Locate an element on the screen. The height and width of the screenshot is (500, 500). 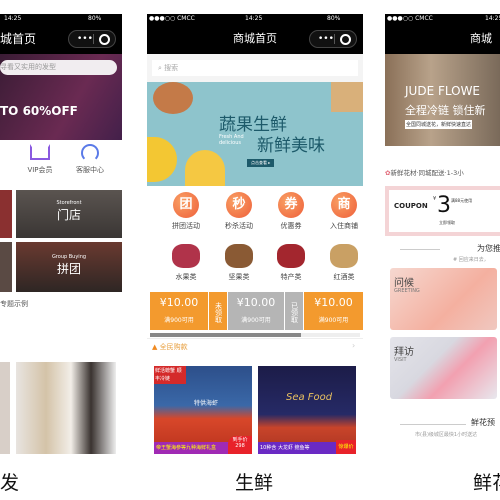
banner: JUDE FLOWE 全程冷链 锁住新 全国同城送花，新鲜快速直达 is located at coordinates (442, 100).